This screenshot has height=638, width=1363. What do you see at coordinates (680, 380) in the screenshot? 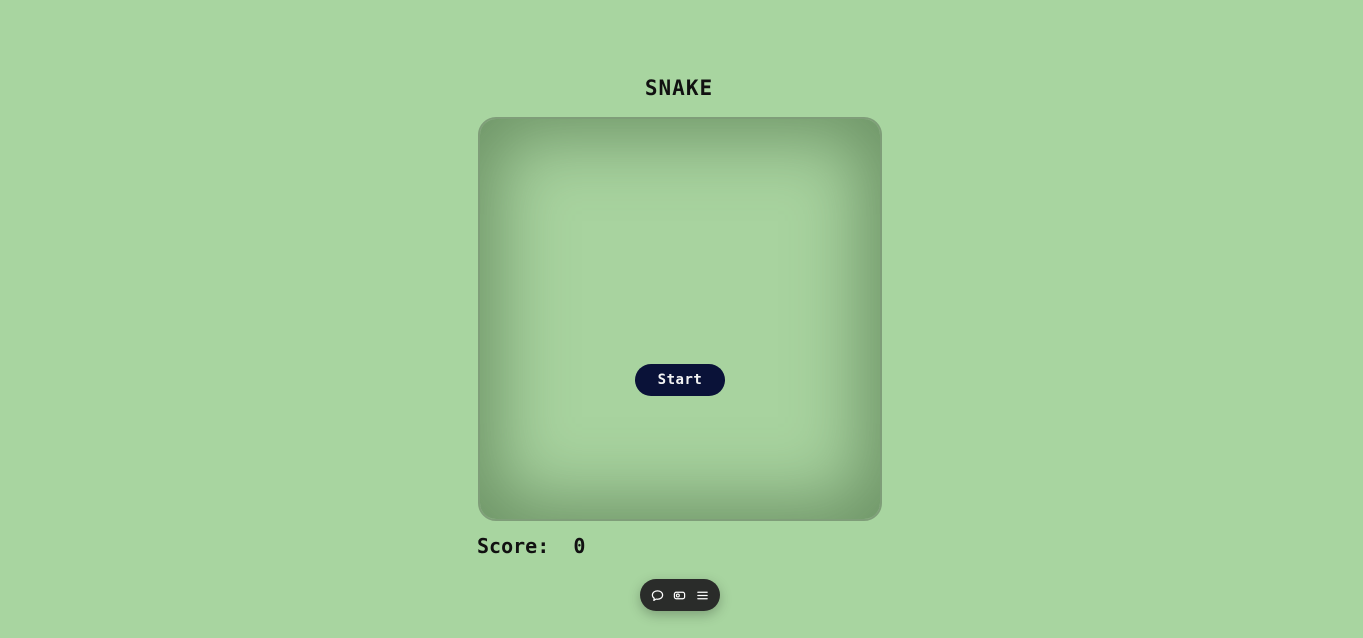
I see `start-button: Start` at bounding box center [680, 380].